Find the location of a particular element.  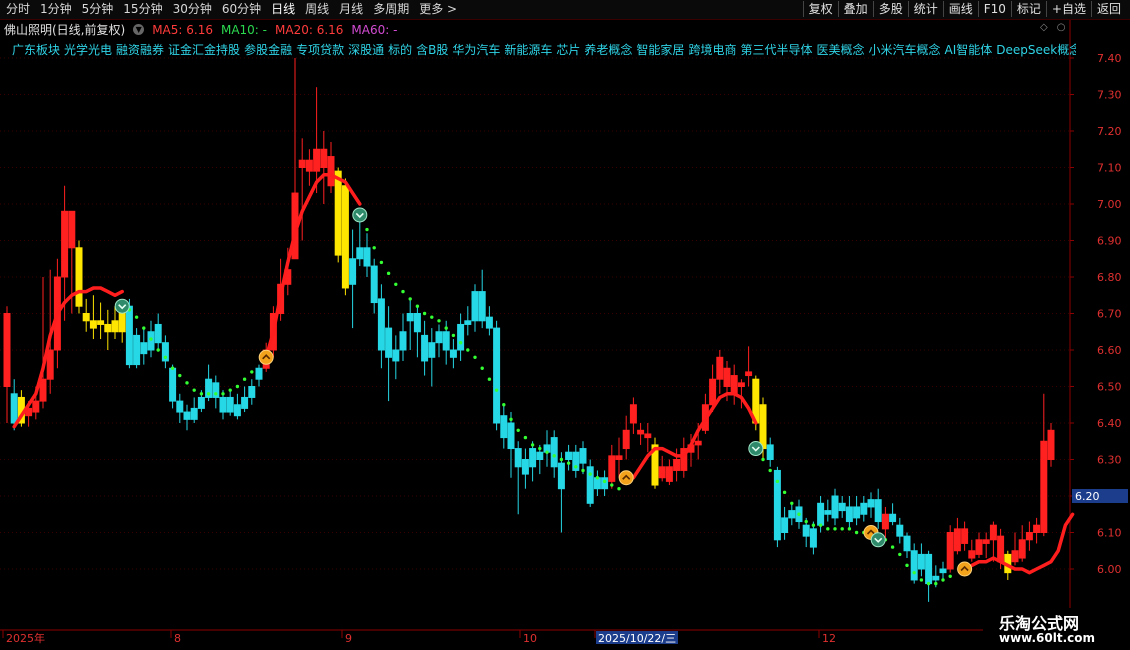

diamond-icon: ◇ is located at coordinates (1044, 27).